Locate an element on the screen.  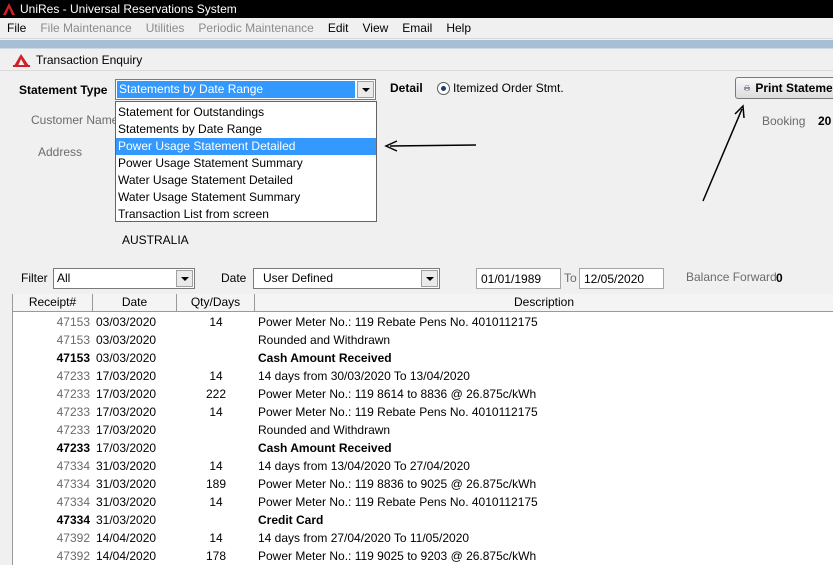
date-from-input: 01/01/1989 is located at coordinates (518, 278).